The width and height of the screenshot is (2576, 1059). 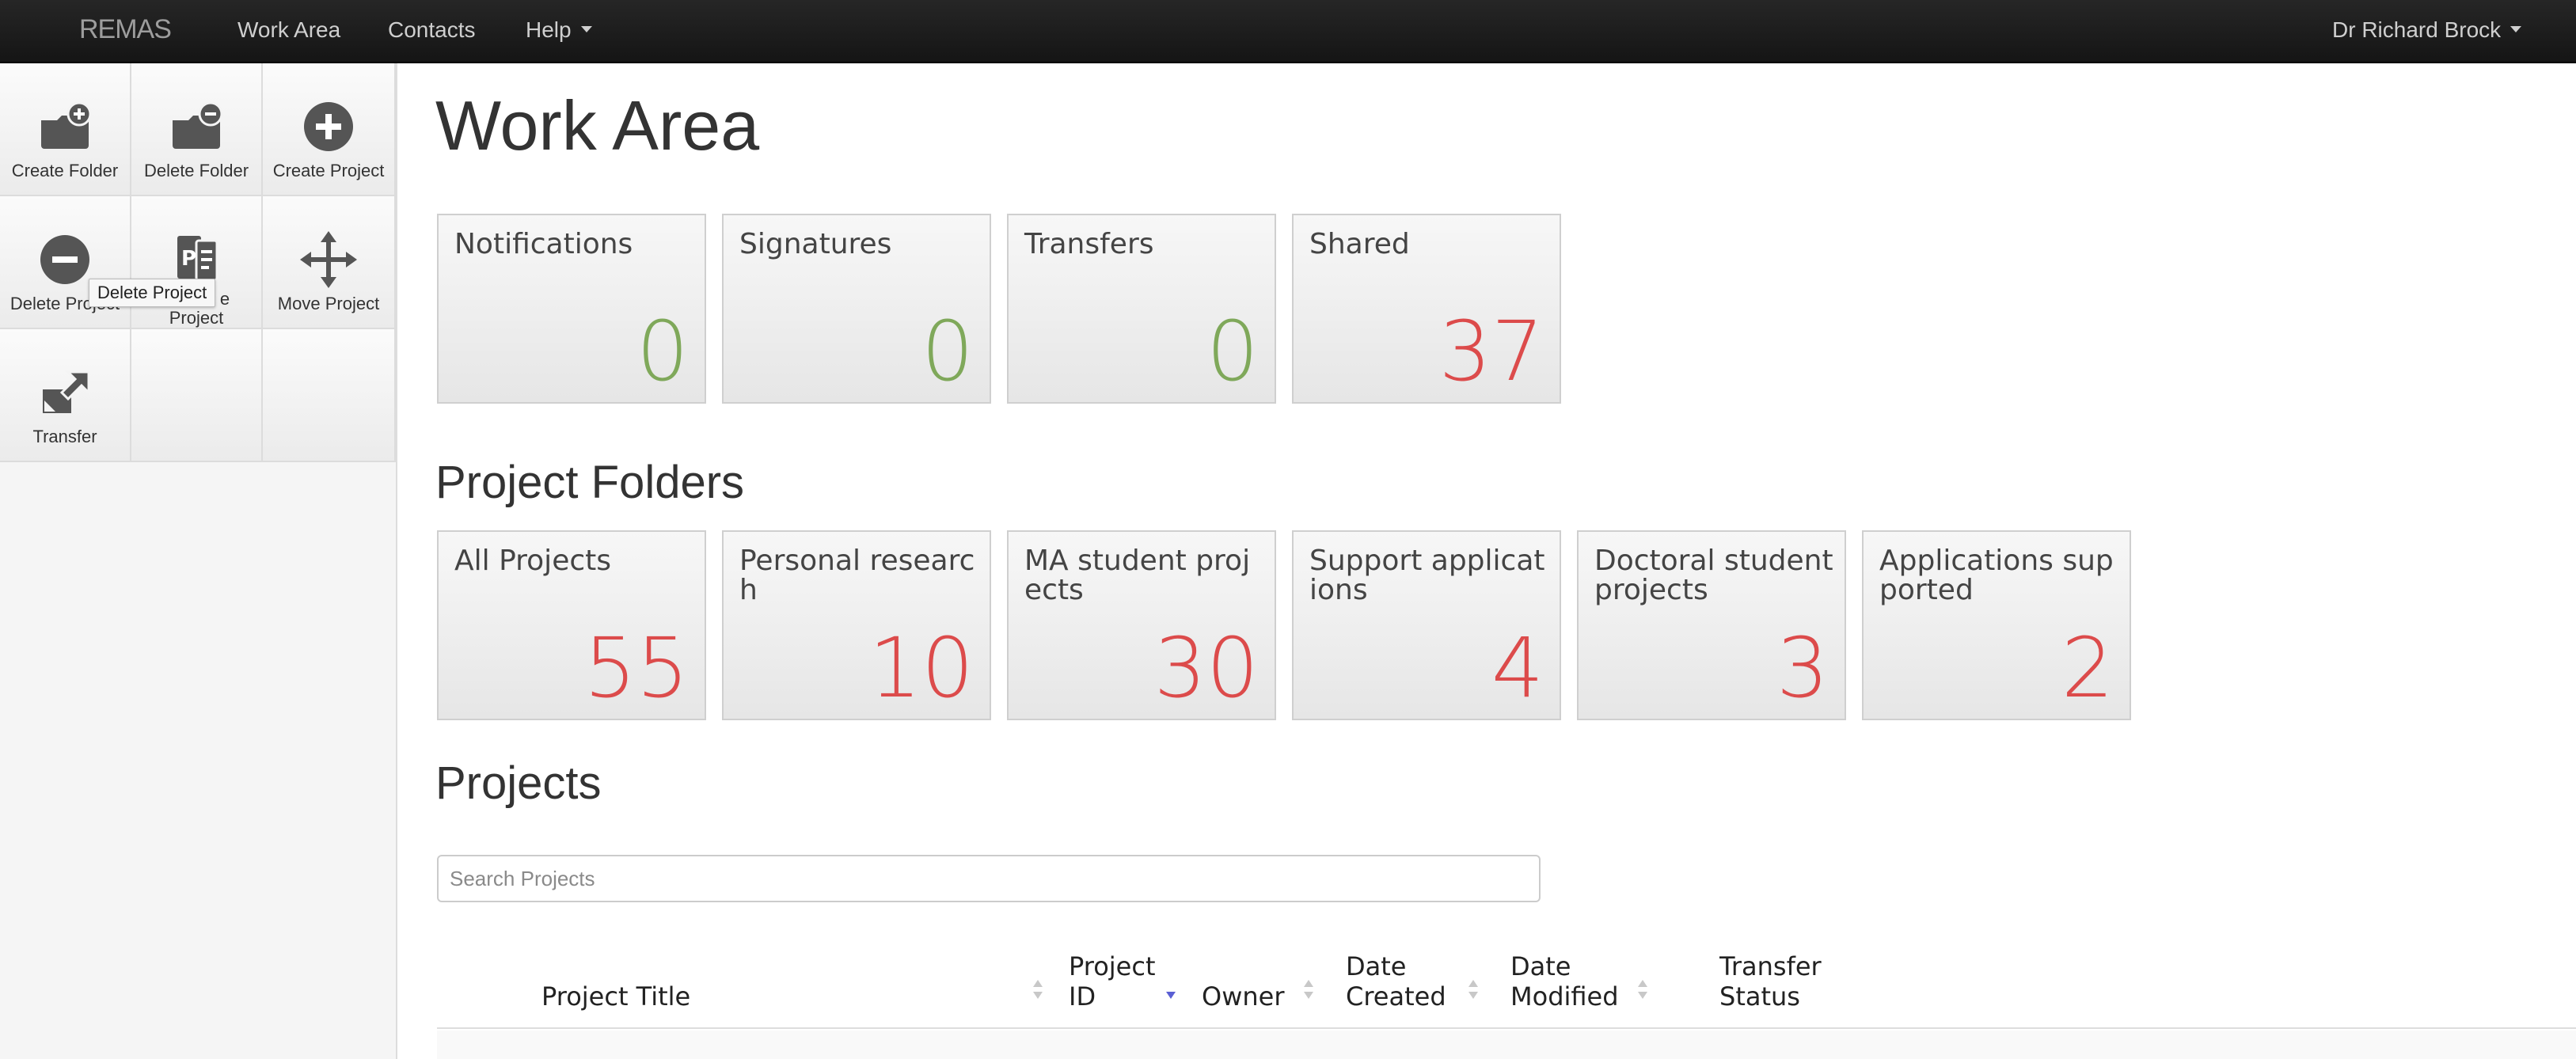 I want to click on tile-label: Notifications, so click(x=544, y=244).